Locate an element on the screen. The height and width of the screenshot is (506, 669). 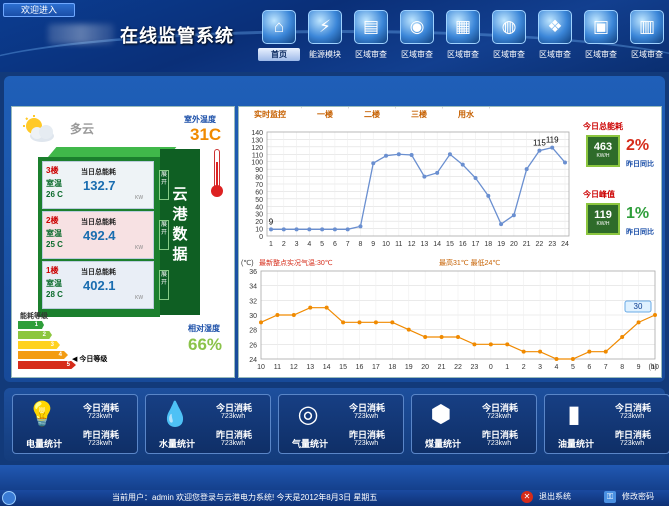
logout-button: ✕ 退出系统 is located at coordinates (546, 497).